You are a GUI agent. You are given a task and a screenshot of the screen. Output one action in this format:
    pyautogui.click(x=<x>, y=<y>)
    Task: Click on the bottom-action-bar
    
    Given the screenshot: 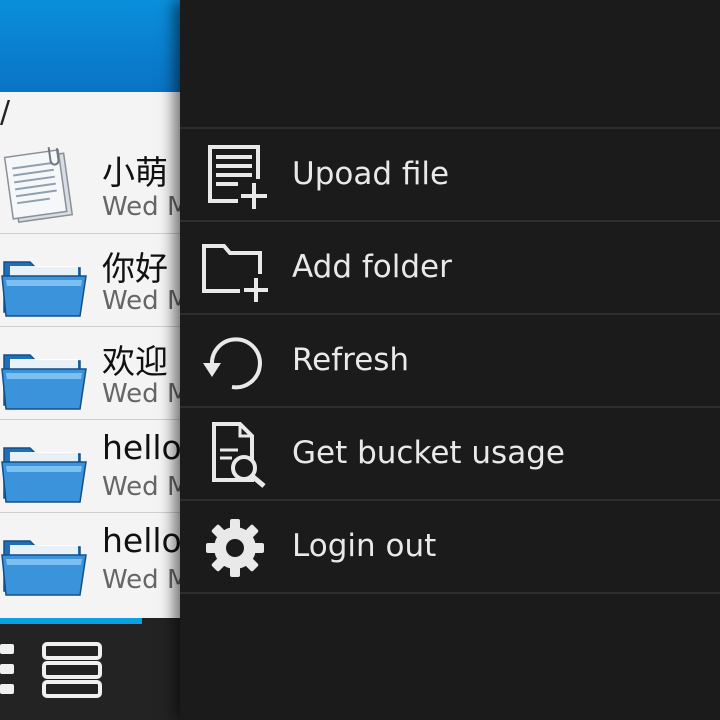 What is the action you would take?
    pyautogui.click(x=90, y=669)
    